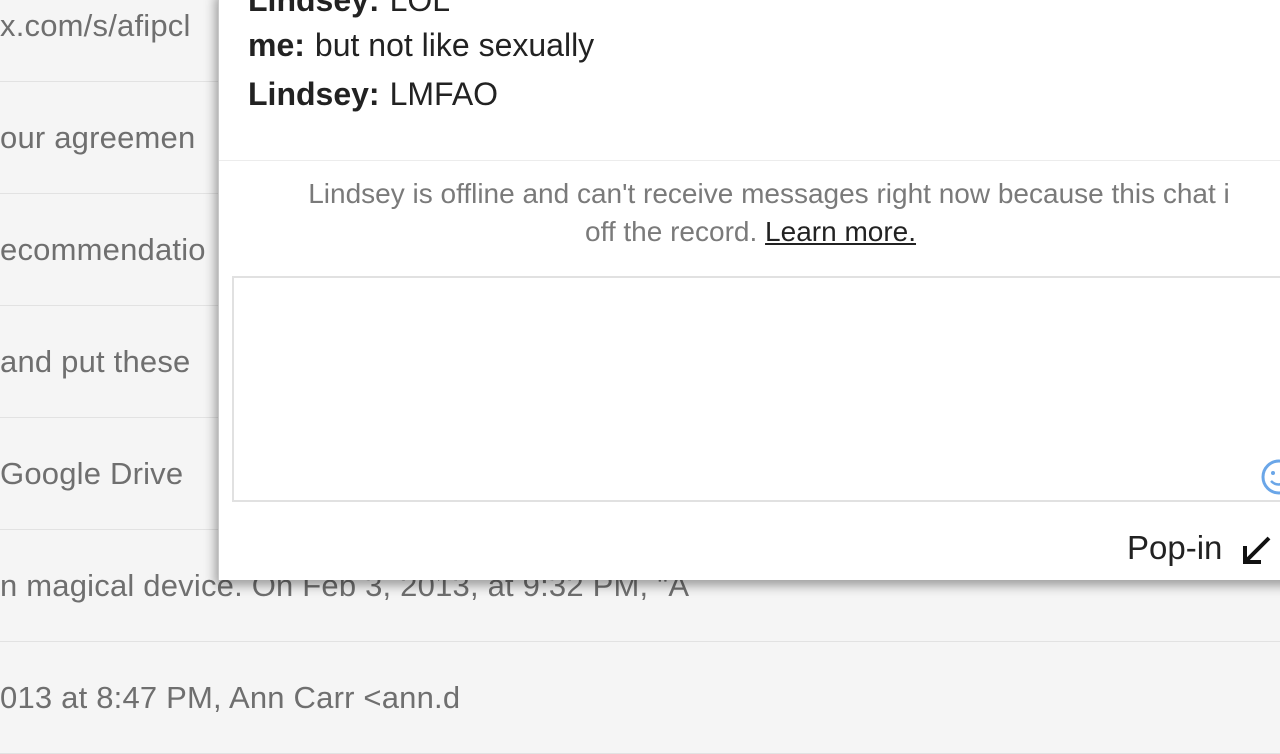 This screenshot has width=1280, height=754. I want to click on chat-message: Lindsey: LOL, so click(349, 9).